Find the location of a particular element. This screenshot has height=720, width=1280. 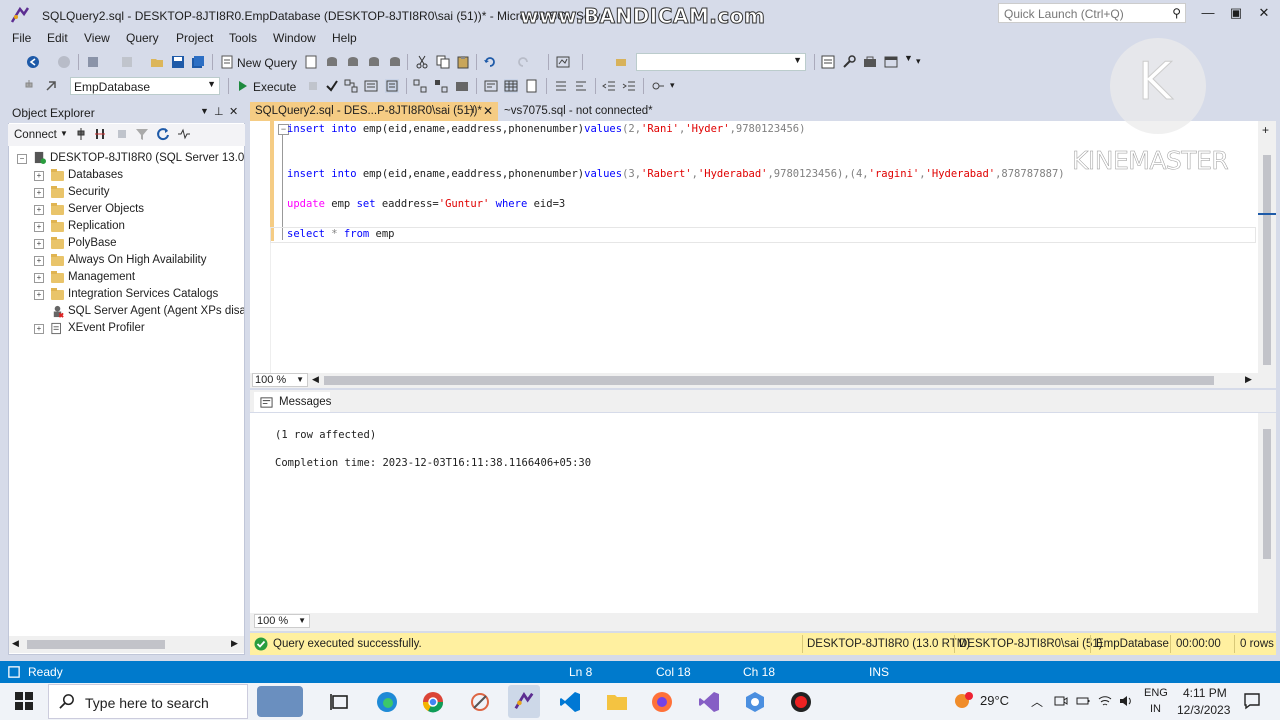

firefox-icon is located at coordinates (662, 702).